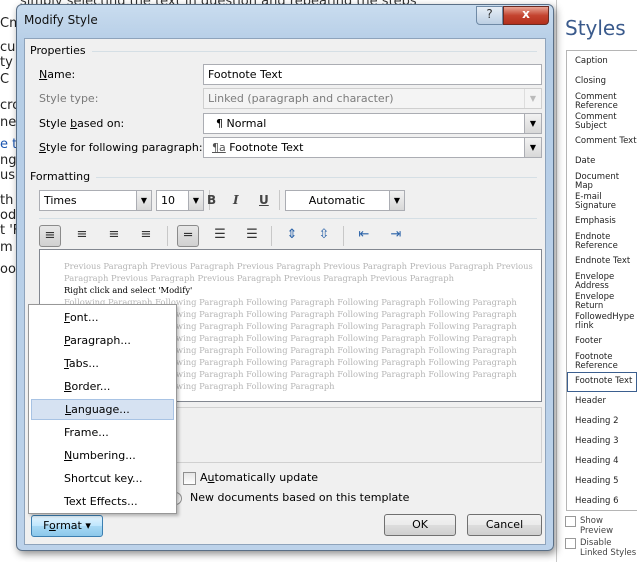 The height and width of the screenshot is (562, 637). What do you see at coordinates (602, 82) in the screenshot?
I see `style-list-item: Closing` at bounding box center [602, 82].